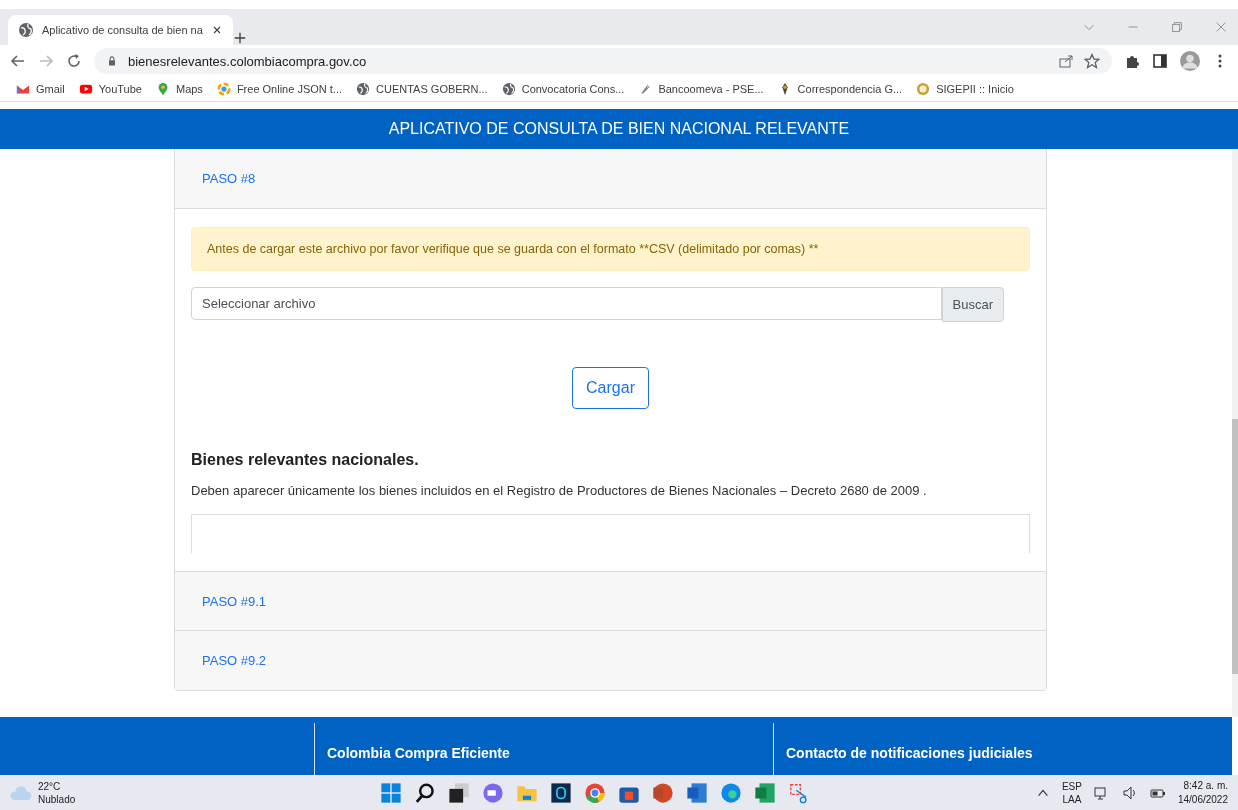 The width and height of the screenshot is (1238, 810). Describe the element at coordinates (49, 786) in the screenshot. I see `temperature: 22°C` at that location.